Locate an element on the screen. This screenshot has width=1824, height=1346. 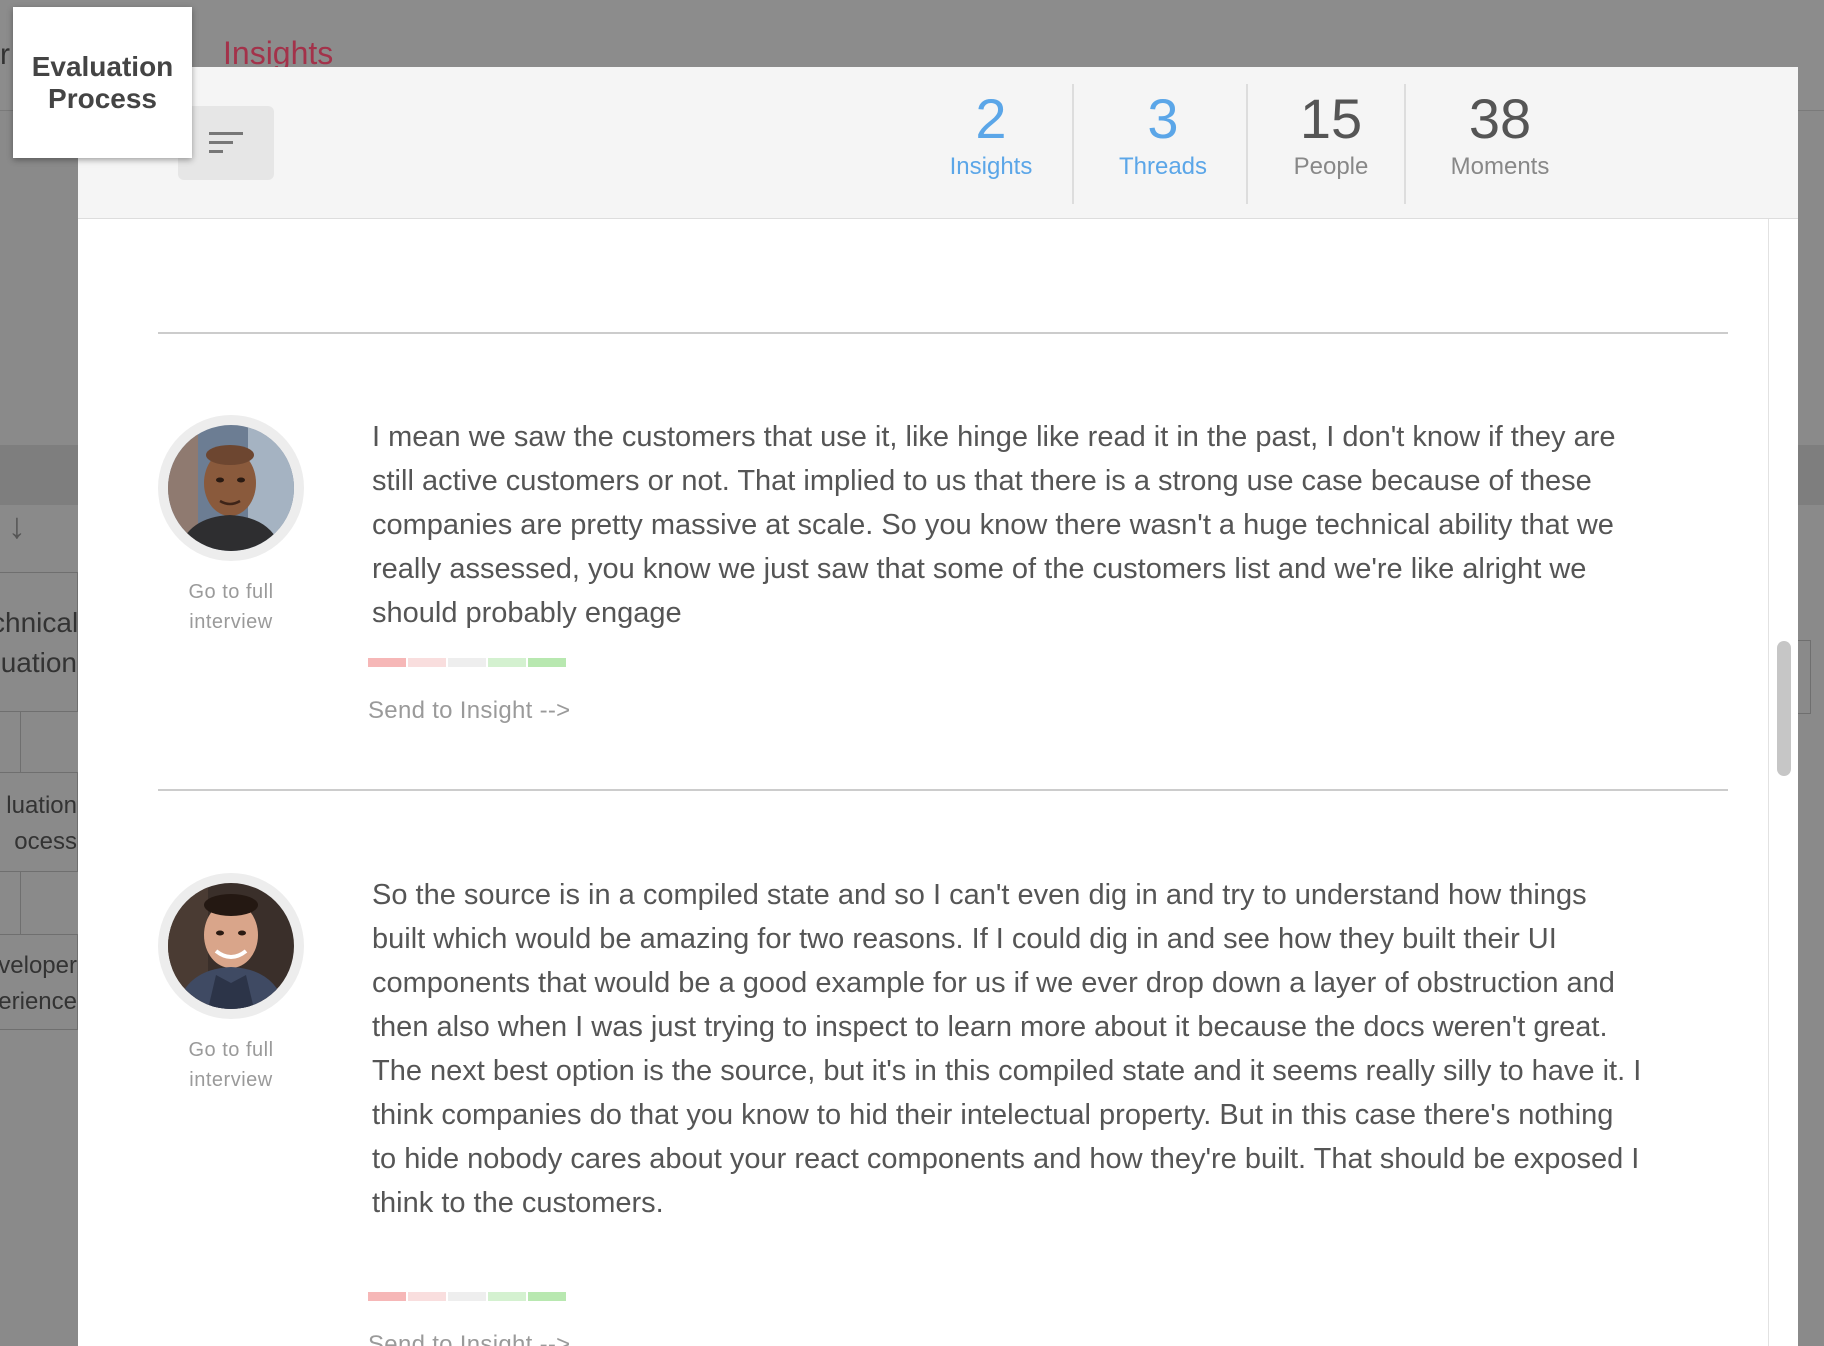
stat-label: Insights is located at coordinates (991, 166).